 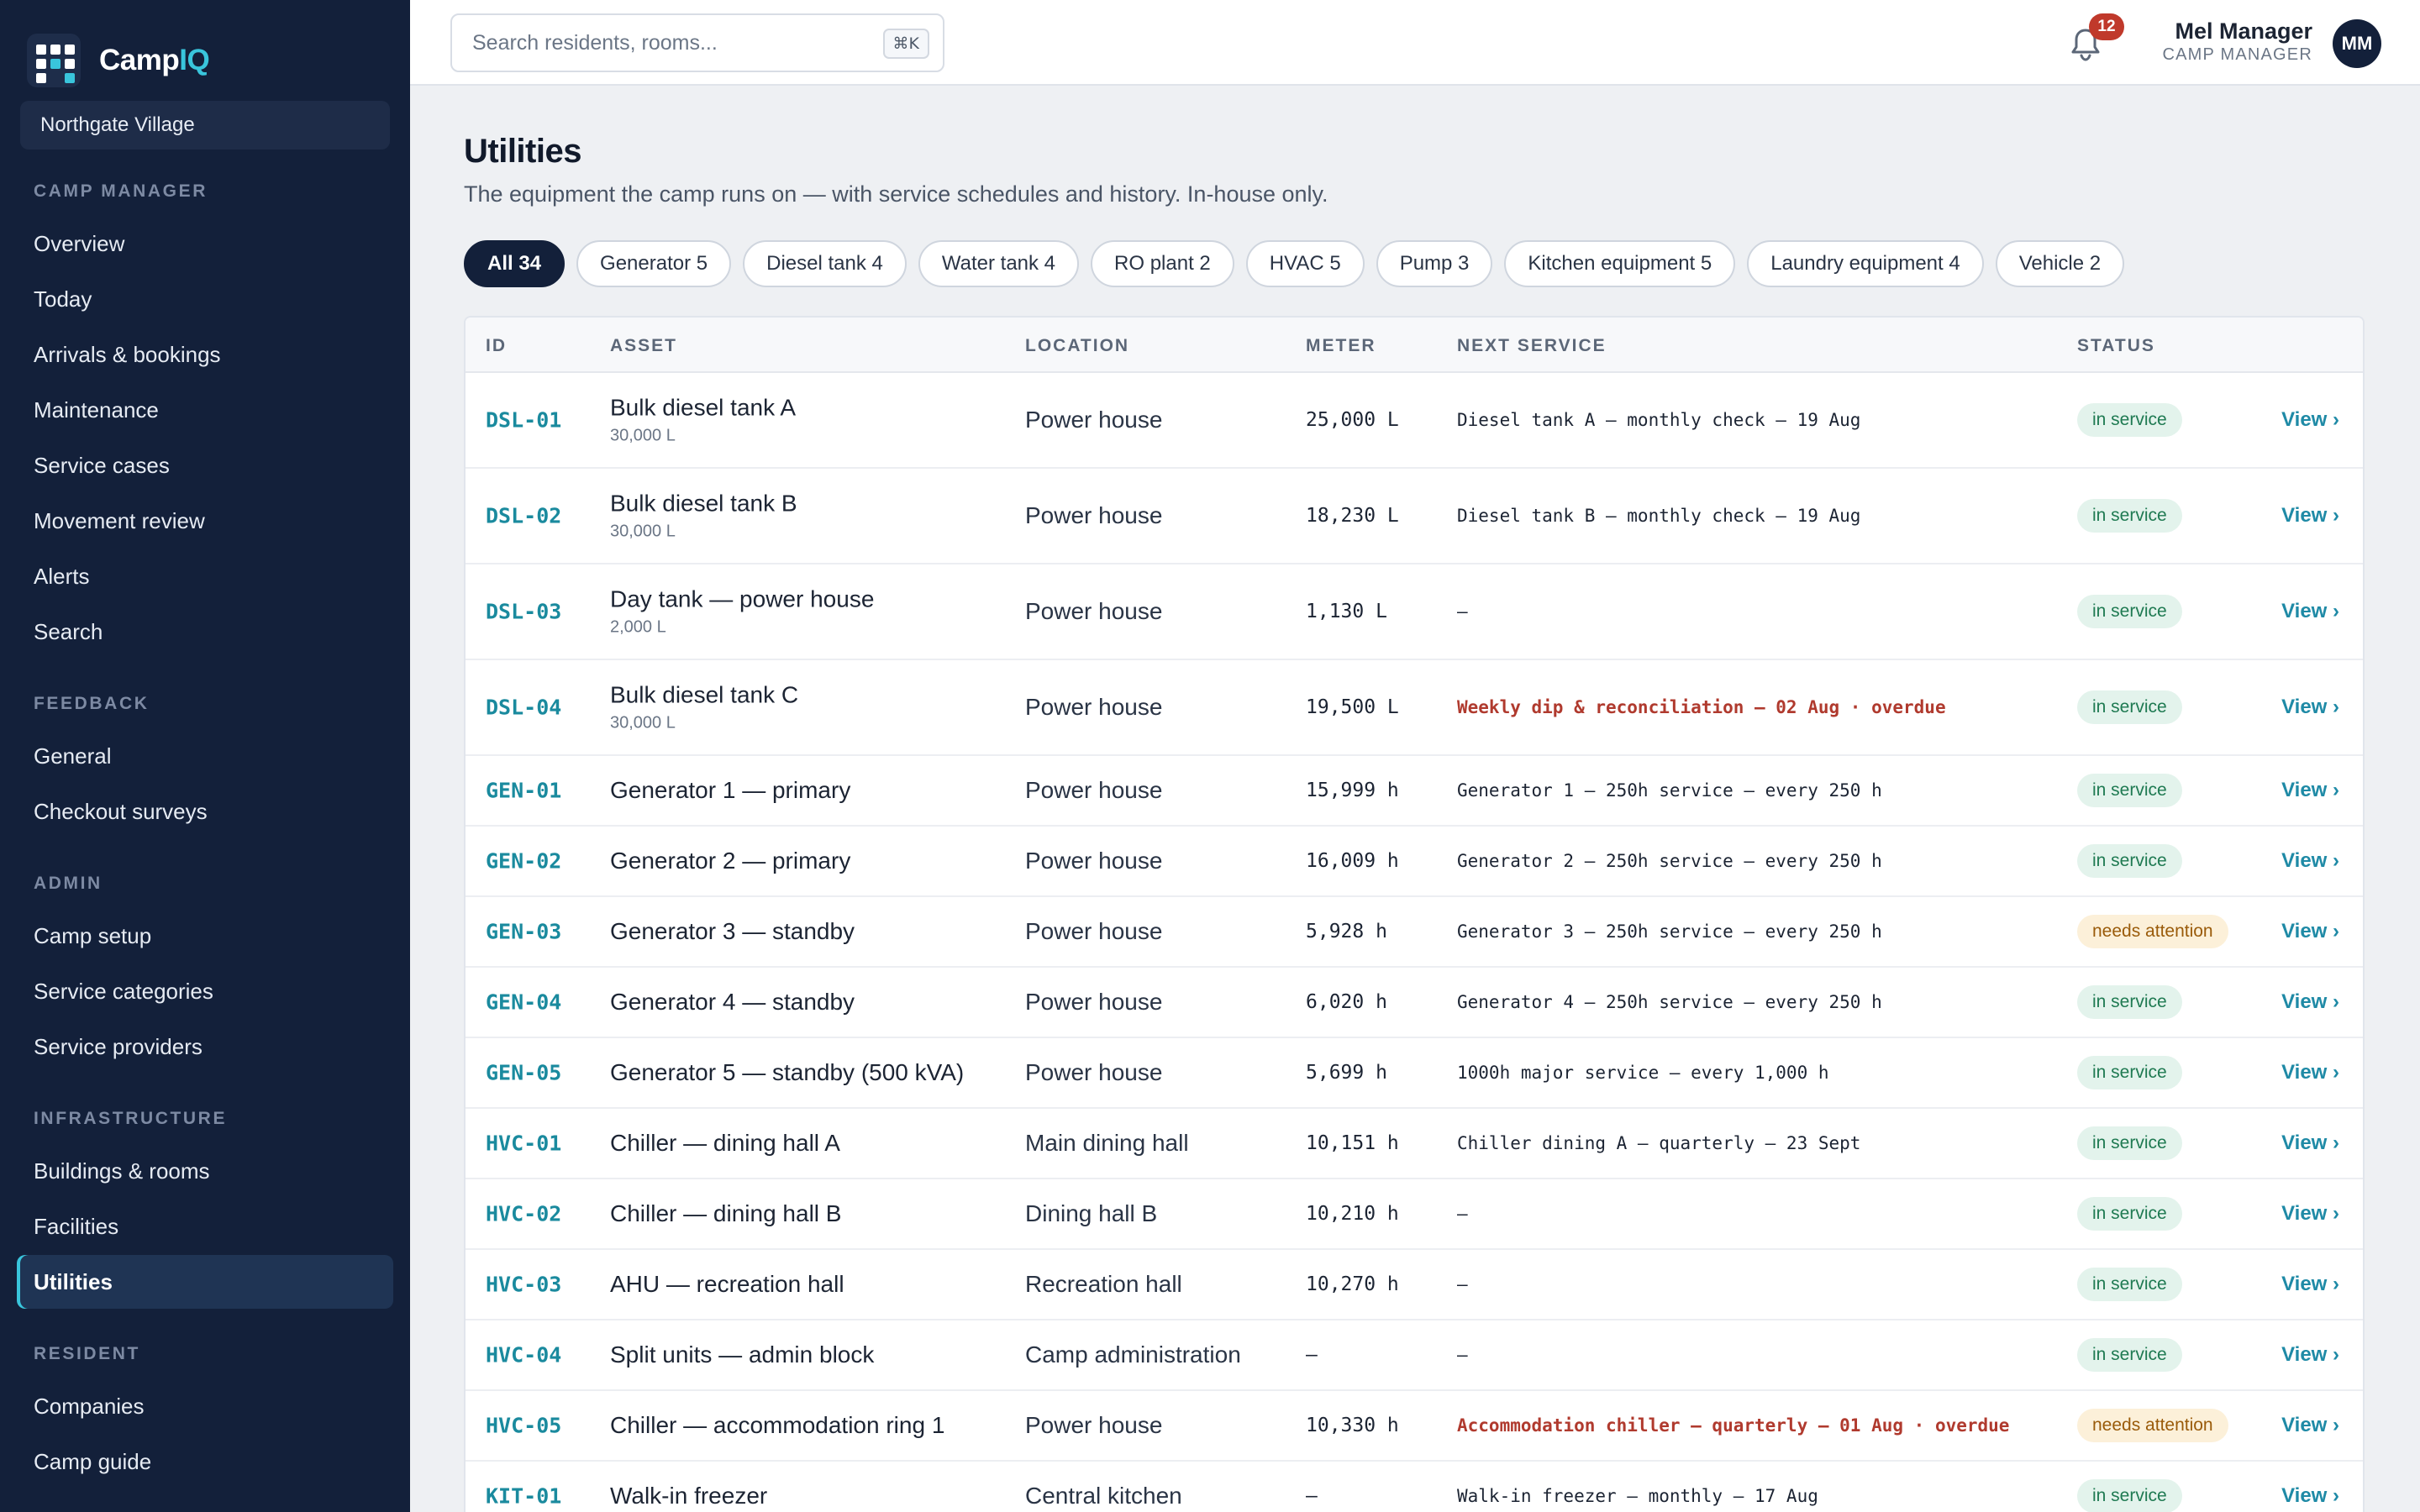 I want to click on asset-cell: Chiller — dining hall B, so click(x=725, y=1213).